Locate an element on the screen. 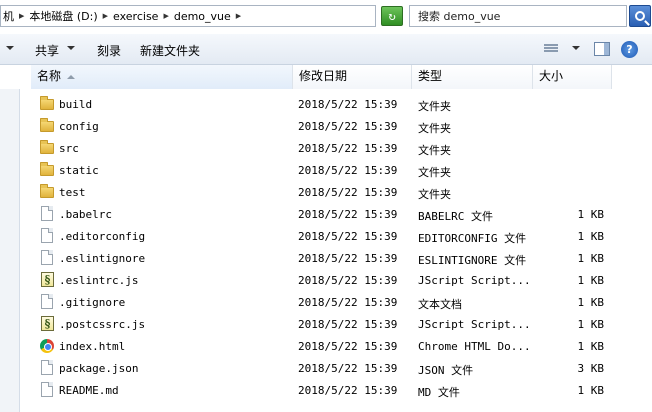 The width and height of the screenshot is (652, 412). file-name: config is located at coordinates (79, 126).